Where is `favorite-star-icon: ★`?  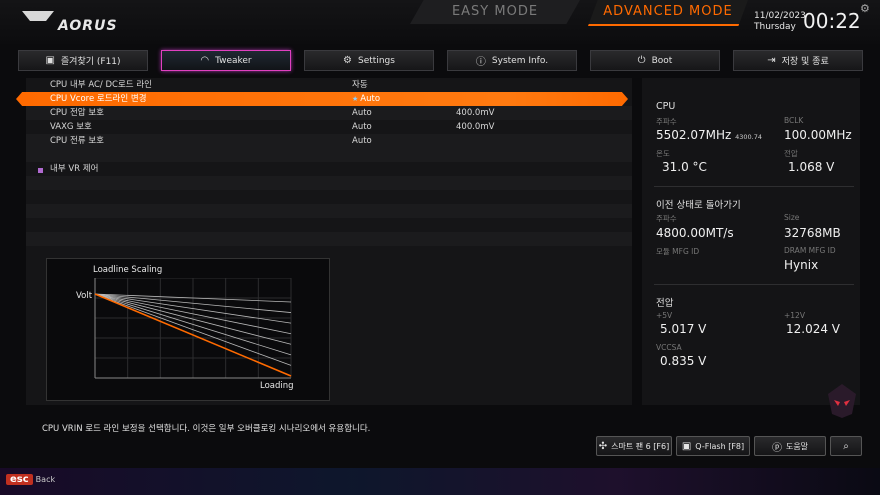 favorite-star-icon: ★ is located at coordinates (355, 99).